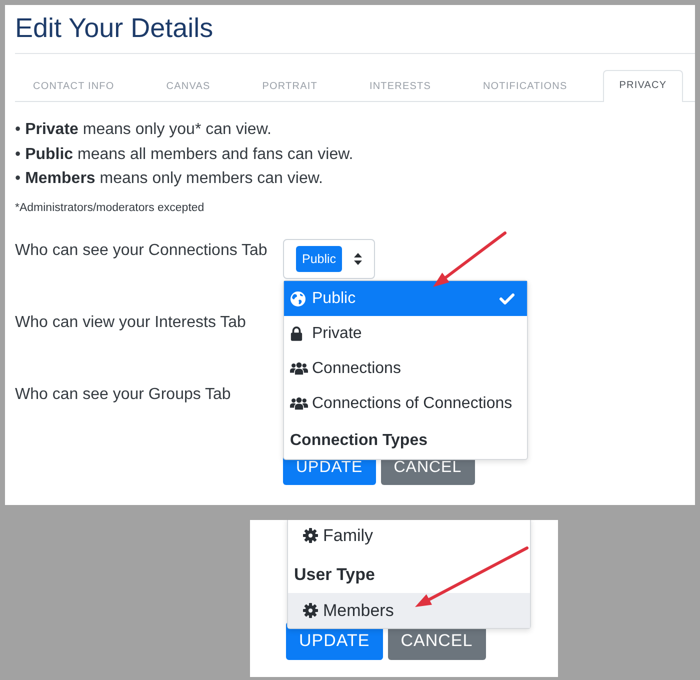 The image size is (700, 680). What do you see at coordinates (73, 85) in the screenshot?
I see `tab: CONTACT INFO` at bounding box center [73, 85].